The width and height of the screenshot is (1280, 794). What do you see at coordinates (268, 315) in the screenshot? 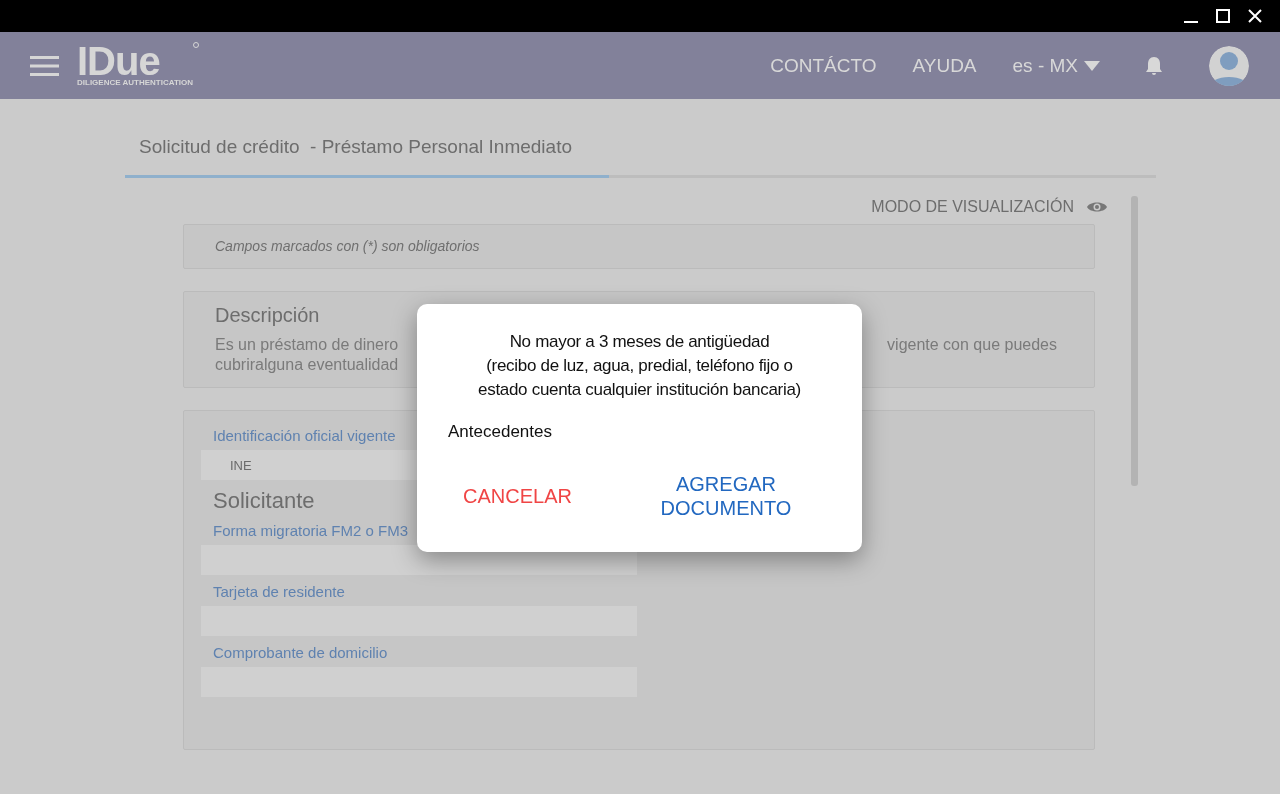
I see `description-title: Descripción` at bounding box center [268, 315].